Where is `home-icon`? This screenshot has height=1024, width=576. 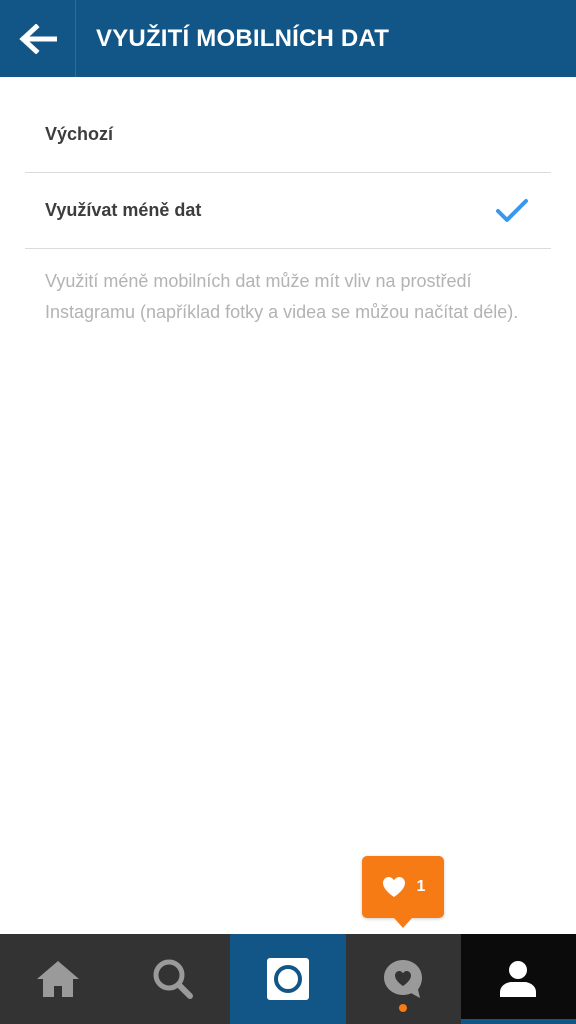 home-icon is located at coordinates (57, 979).